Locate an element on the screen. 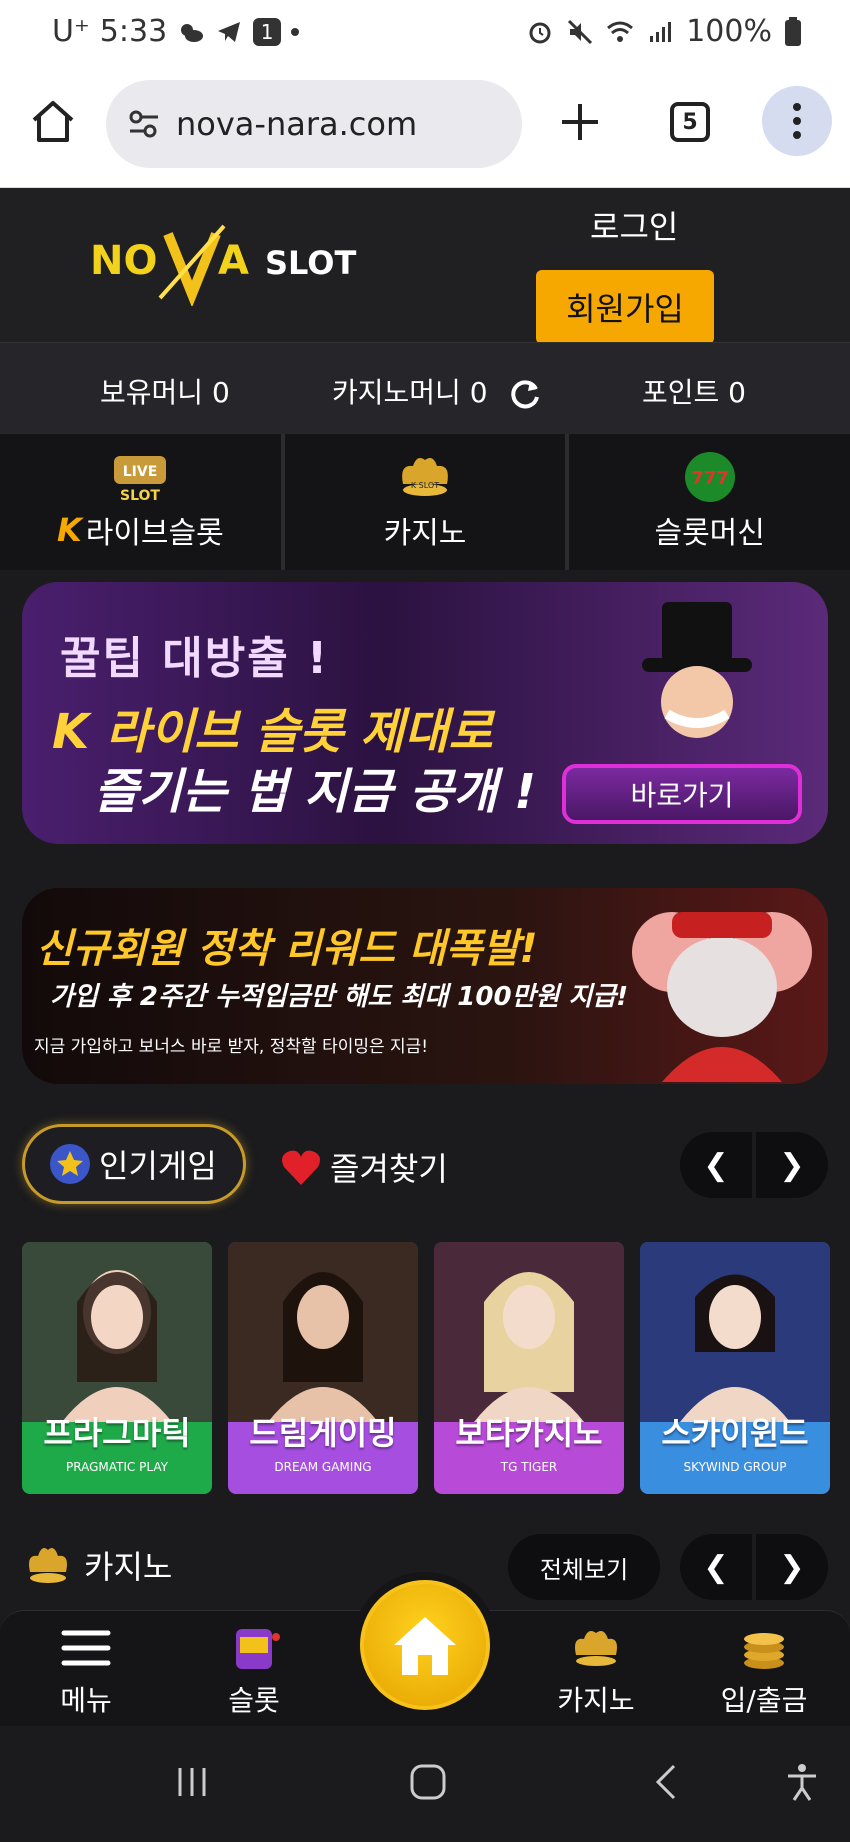 The width and height of the screenshot is (850, 1842). game-brand: DREAM GAMING is located at coordinates (323, 1467).